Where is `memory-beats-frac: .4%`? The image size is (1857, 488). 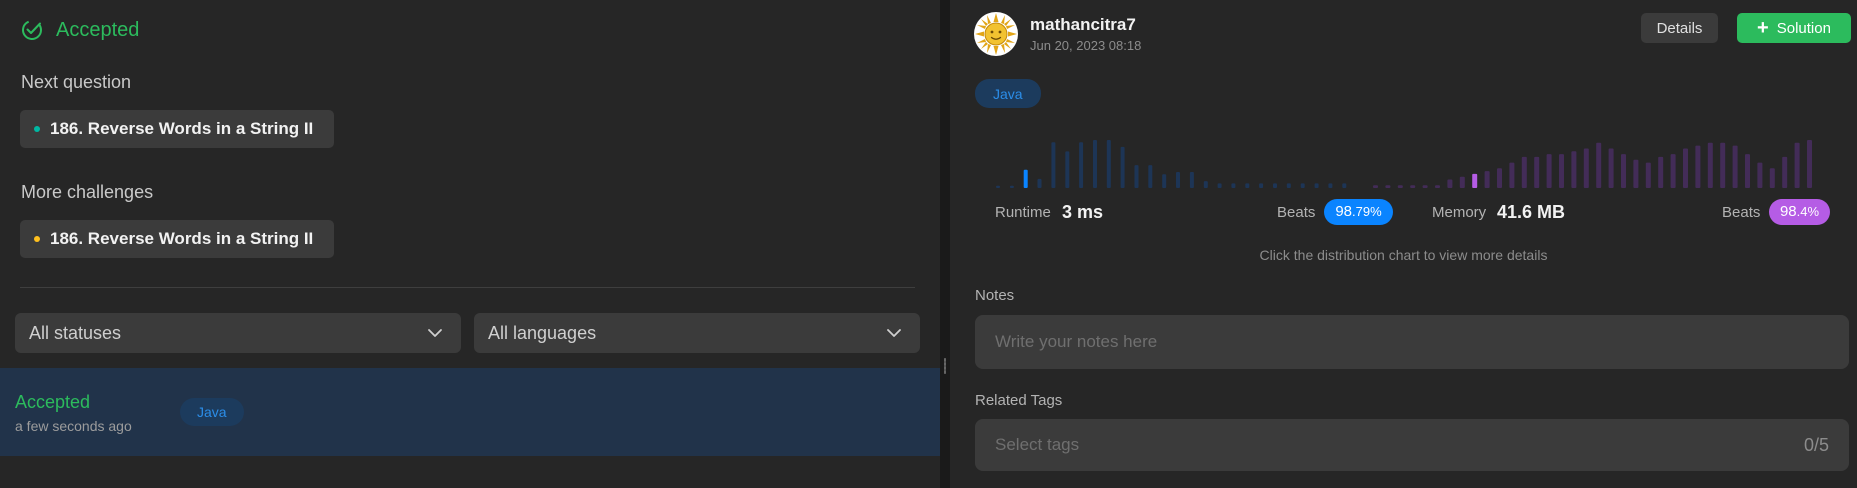
memory-beats-frac: .4% is located at coordinates (1808, 211).